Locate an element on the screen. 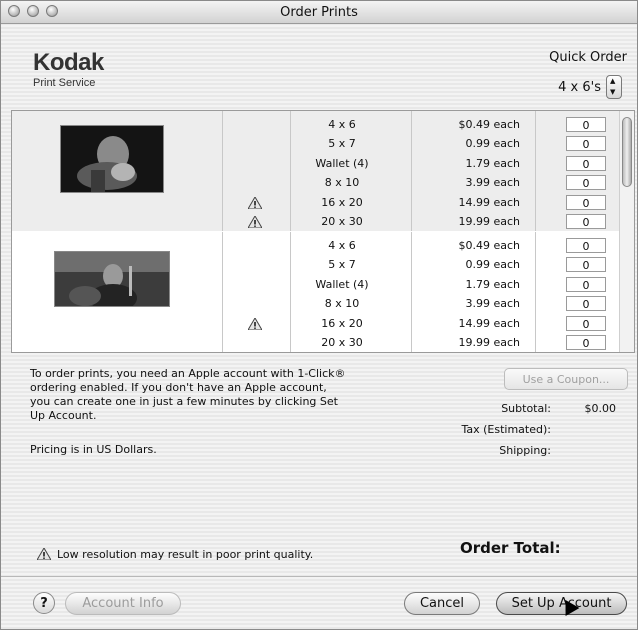 This screenshot has height=630, width=638. brand-subtitle: Print Service is located at coordinates (64, 83).